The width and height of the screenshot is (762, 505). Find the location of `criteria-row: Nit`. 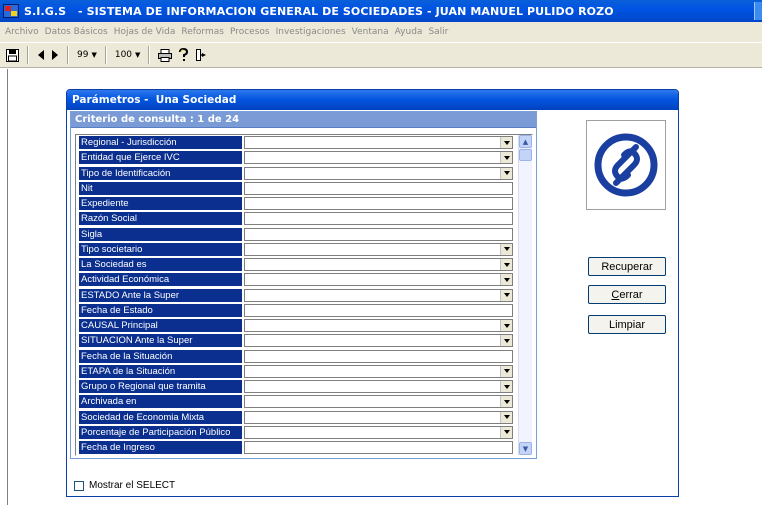

criteria-row: Nit is located at coordinates (297, 188).